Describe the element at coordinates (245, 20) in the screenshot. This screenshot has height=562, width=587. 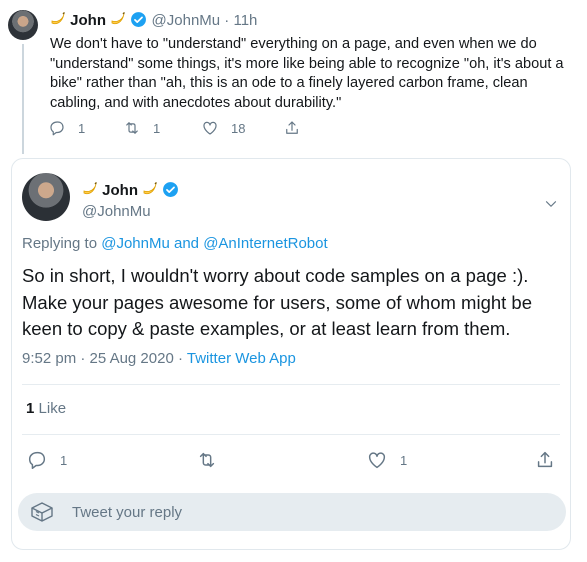
I see `tweet-timestamp: 11h` at that location.